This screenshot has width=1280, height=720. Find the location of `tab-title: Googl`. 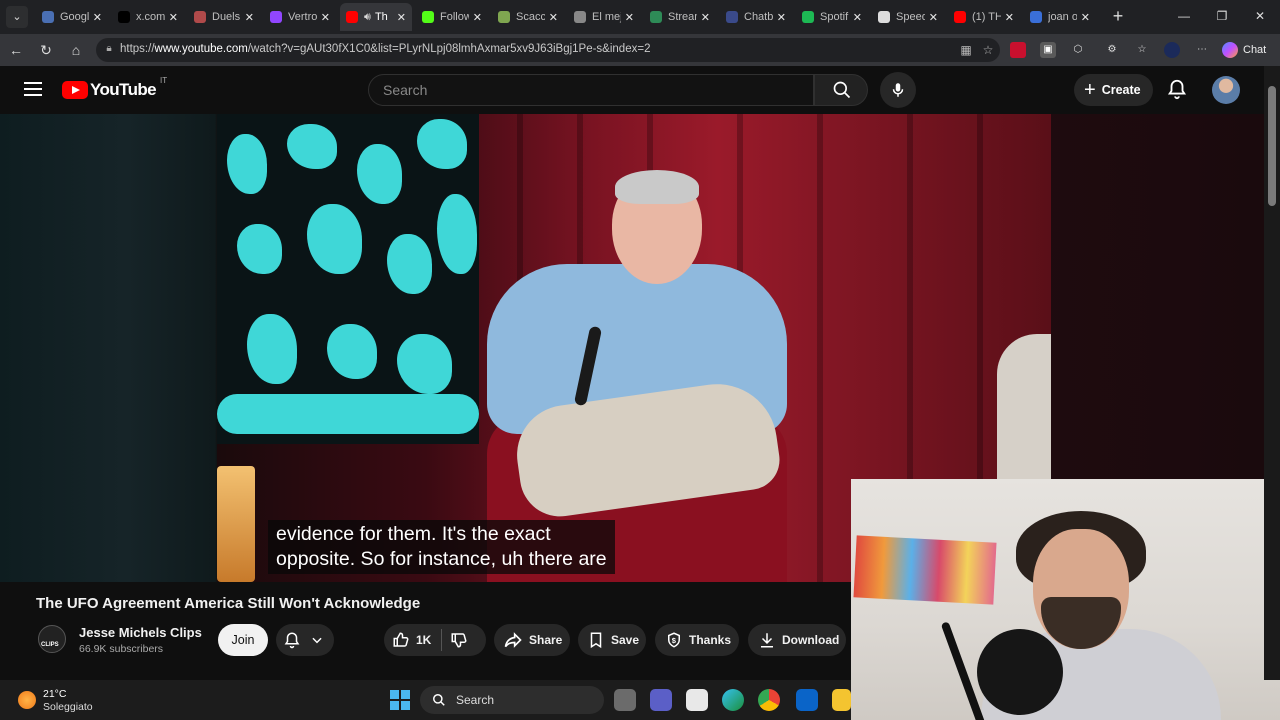

tab-title: Googl is located at coordinates (74, 17).